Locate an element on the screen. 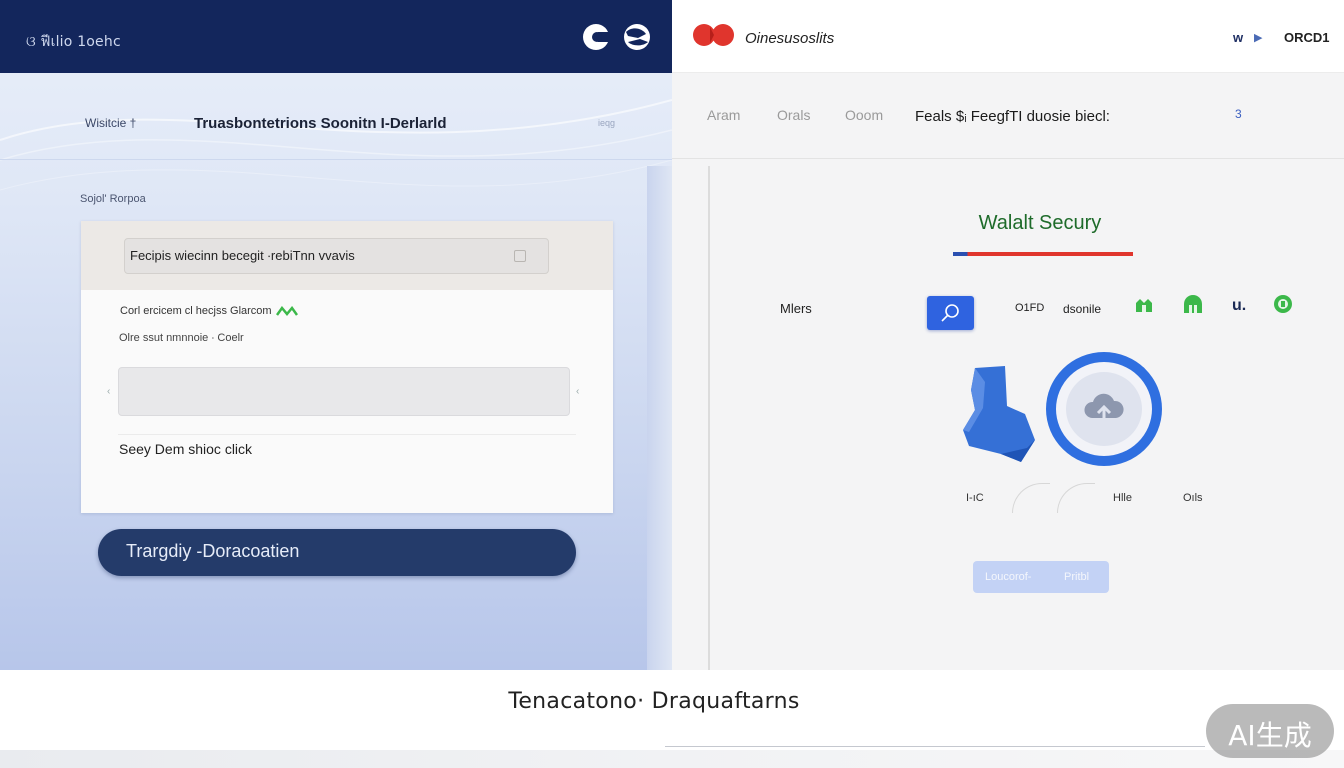 This screenshot has height=768, width=1344. cs-logo-icon is located at coordinates (617, 37).